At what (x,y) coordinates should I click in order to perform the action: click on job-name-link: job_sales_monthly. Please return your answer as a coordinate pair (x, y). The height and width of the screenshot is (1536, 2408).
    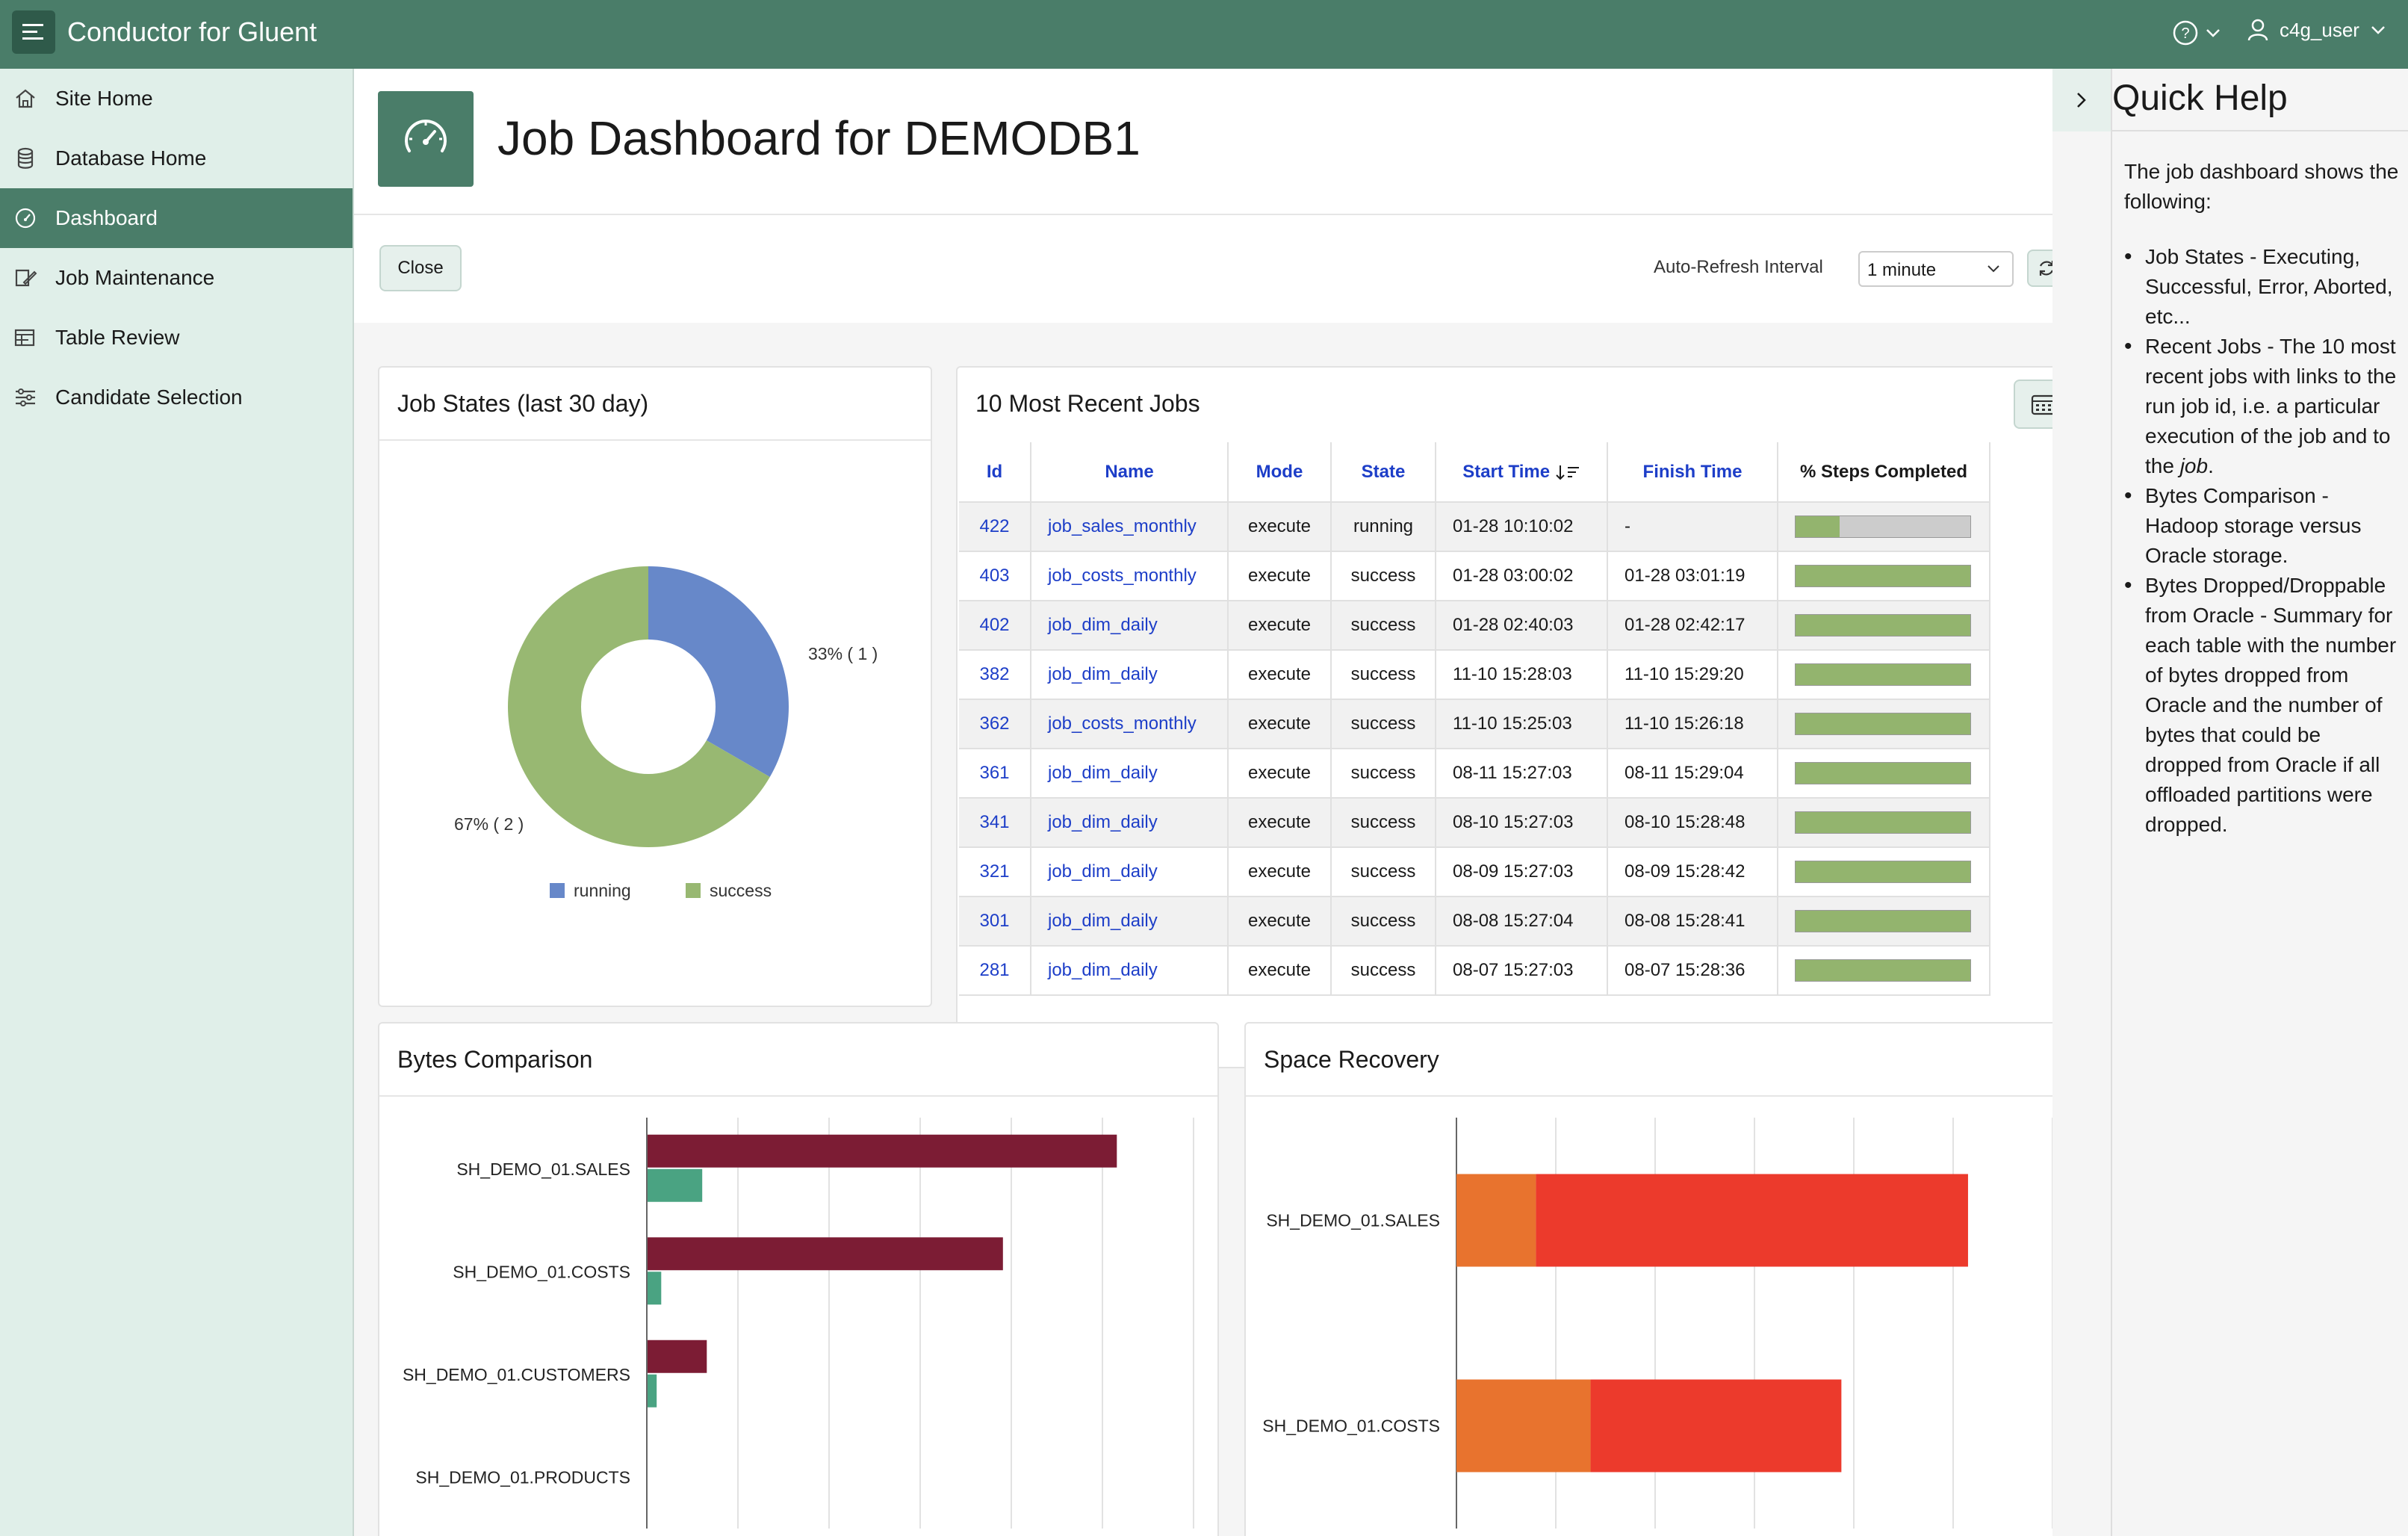
    Looking at the image, I should click on (1130, 527).